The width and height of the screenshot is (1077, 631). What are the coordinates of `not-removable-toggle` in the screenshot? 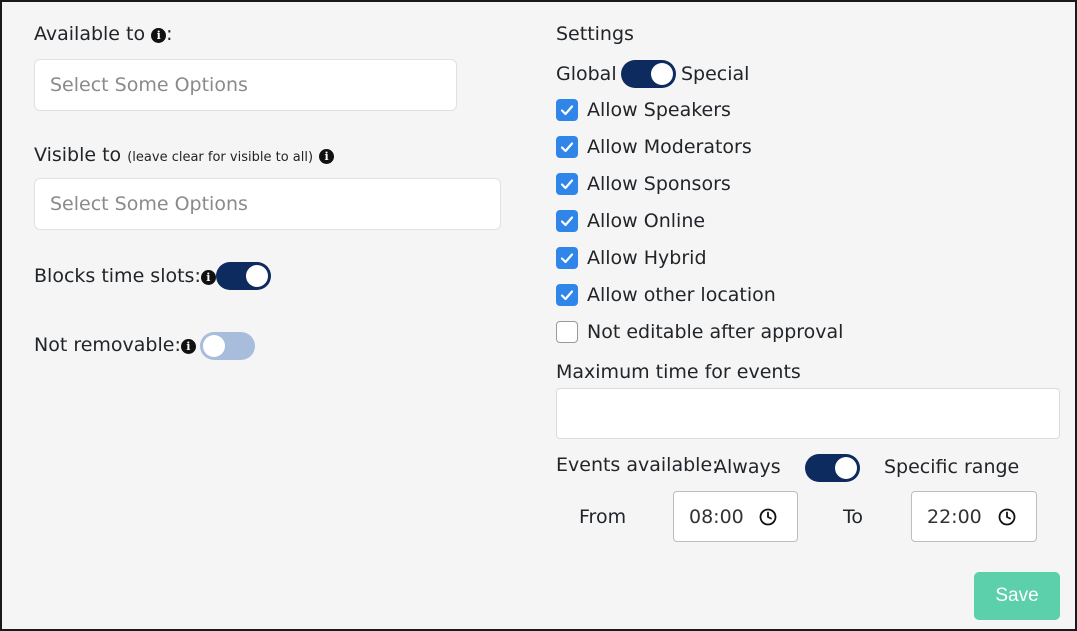 It's located at (227, 346).